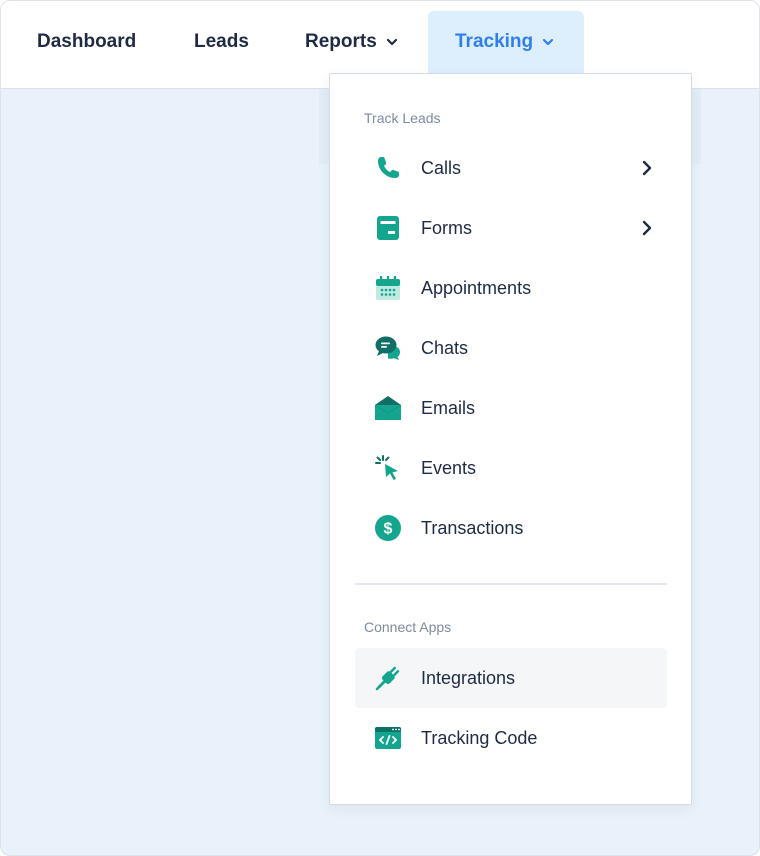 The width and height of the screenshot is (760, 856). I want to click on menu-item-events: Events, so click(511, 468).